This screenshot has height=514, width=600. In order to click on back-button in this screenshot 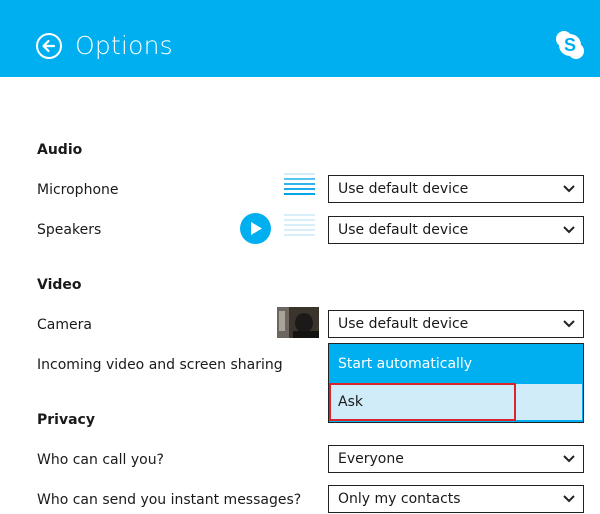, I will do `click(49, 46)`.